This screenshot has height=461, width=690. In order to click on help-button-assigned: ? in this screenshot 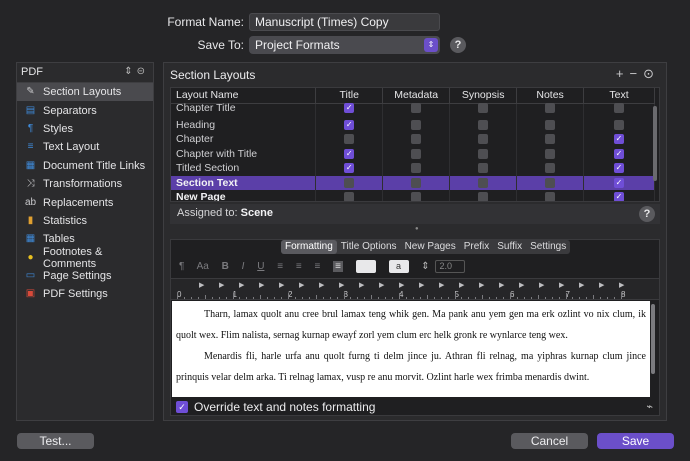, I will do `click(647, 214)`.